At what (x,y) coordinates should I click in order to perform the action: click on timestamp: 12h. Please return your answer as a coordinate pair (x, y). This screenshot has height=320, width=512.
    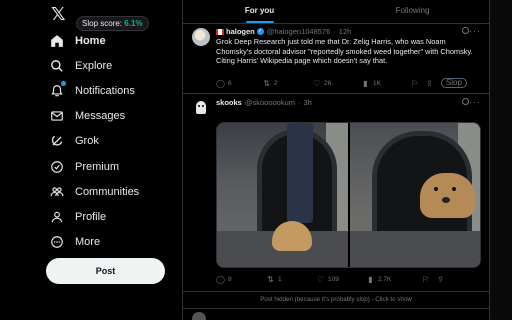
    Looking at the image, I should click on (345, 31).